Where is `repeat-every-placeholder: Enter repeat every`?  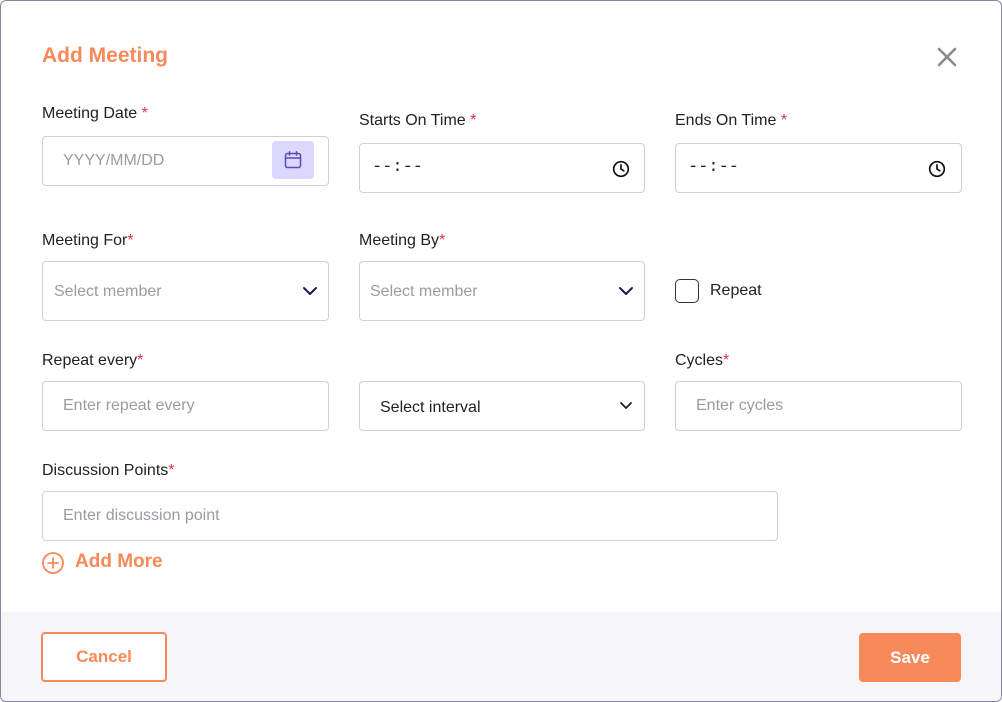
repeat-every-placeholder: Enter repeat every is located at coordinates (129, 405).